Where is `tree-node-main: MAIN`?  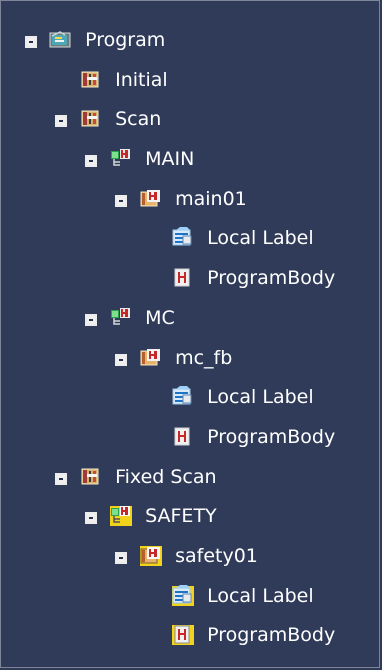 tree-node-main: MAIN is located at coordinates (190, 160).